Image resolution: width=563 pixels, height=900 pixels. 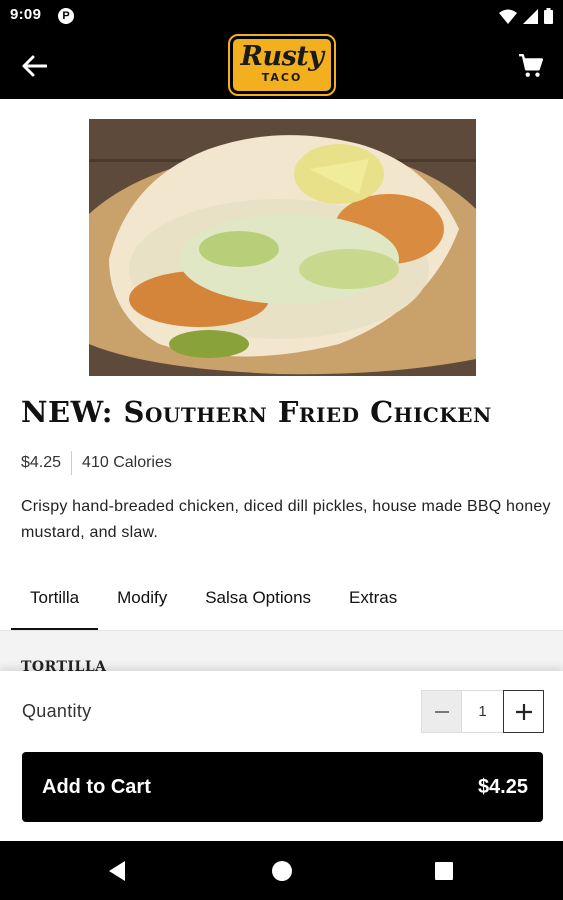 I want to click on square-recents-icon, so click(x=444, y=871).